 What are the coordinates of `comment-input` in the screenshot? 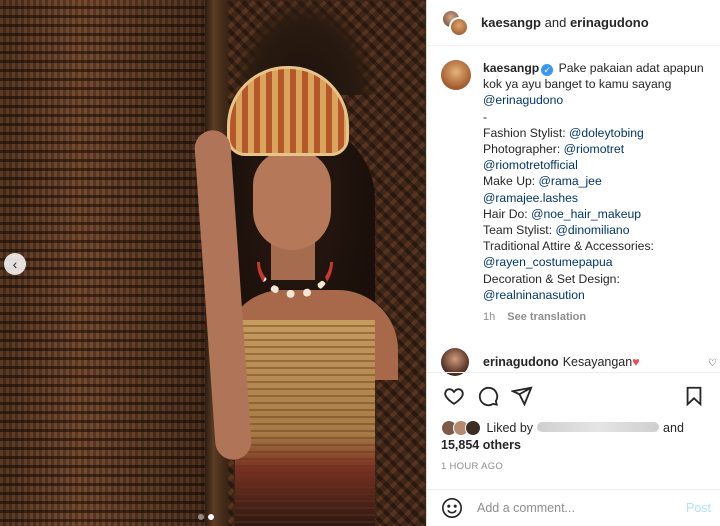 It's located at (581, 508).